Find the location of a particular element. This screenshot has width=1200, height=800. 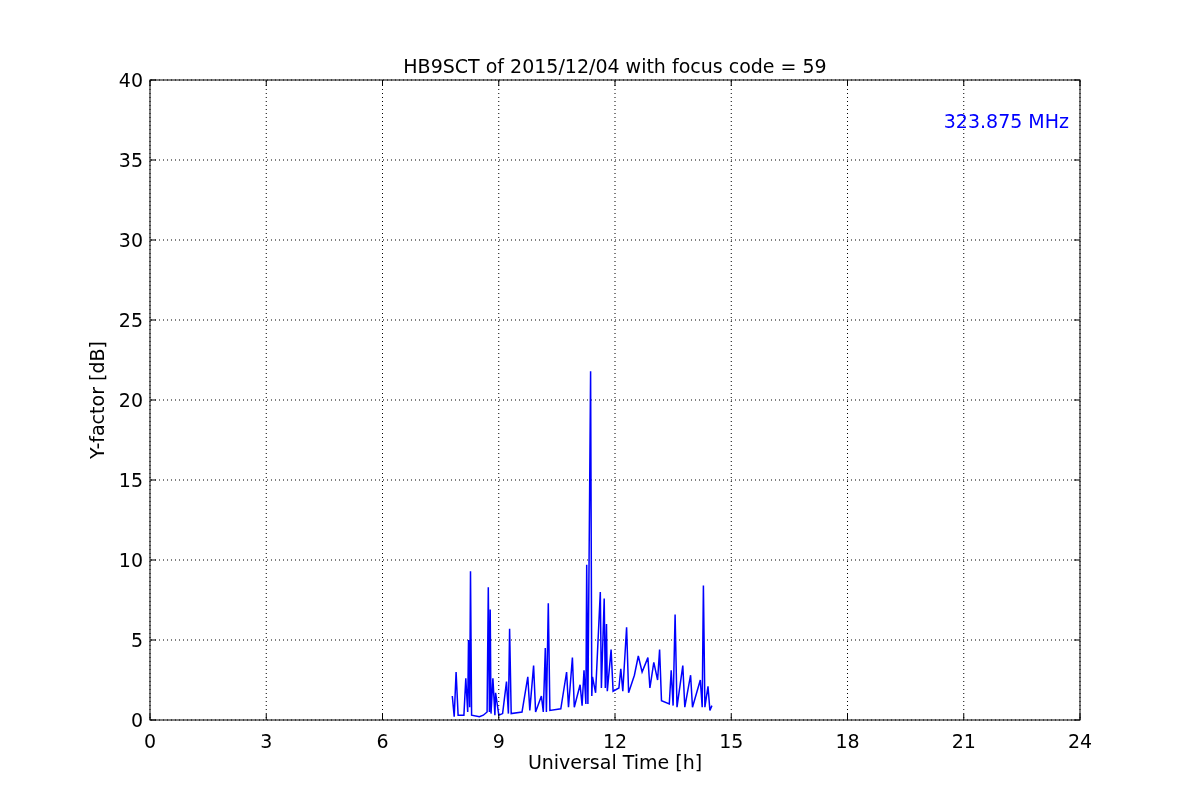

x-tick-label: 12 is located at coordinates (615, 741).